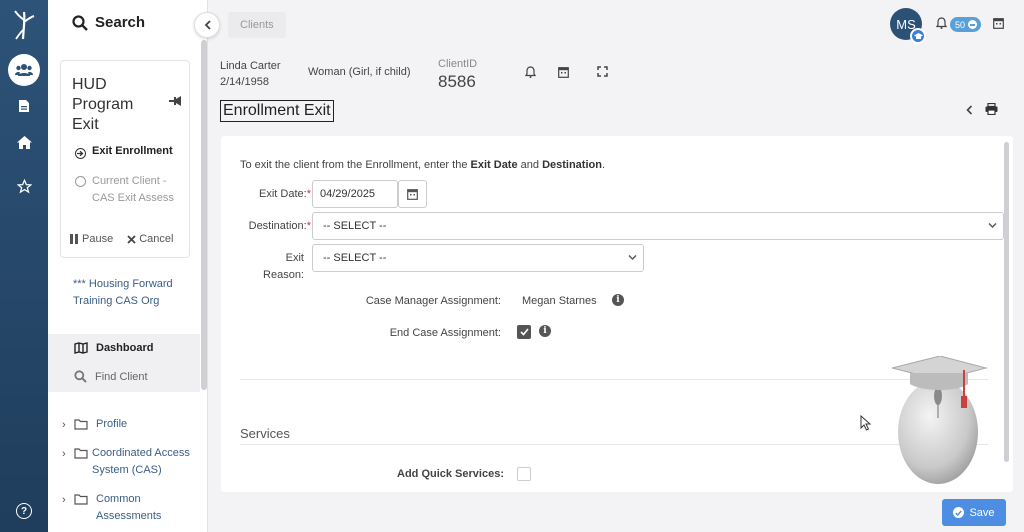 This screenshot has height=532, width=1024. I want to click on end-case-checkbox, so click(524, 332).